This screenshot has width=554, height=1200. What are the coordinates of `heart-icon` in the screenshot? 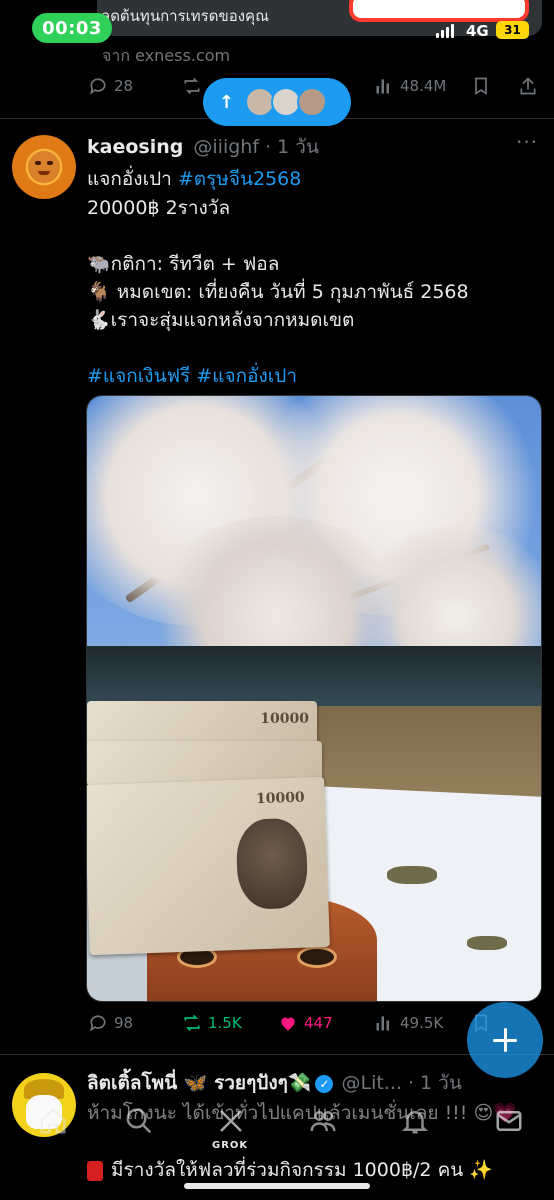 It's located at (288, 1024).